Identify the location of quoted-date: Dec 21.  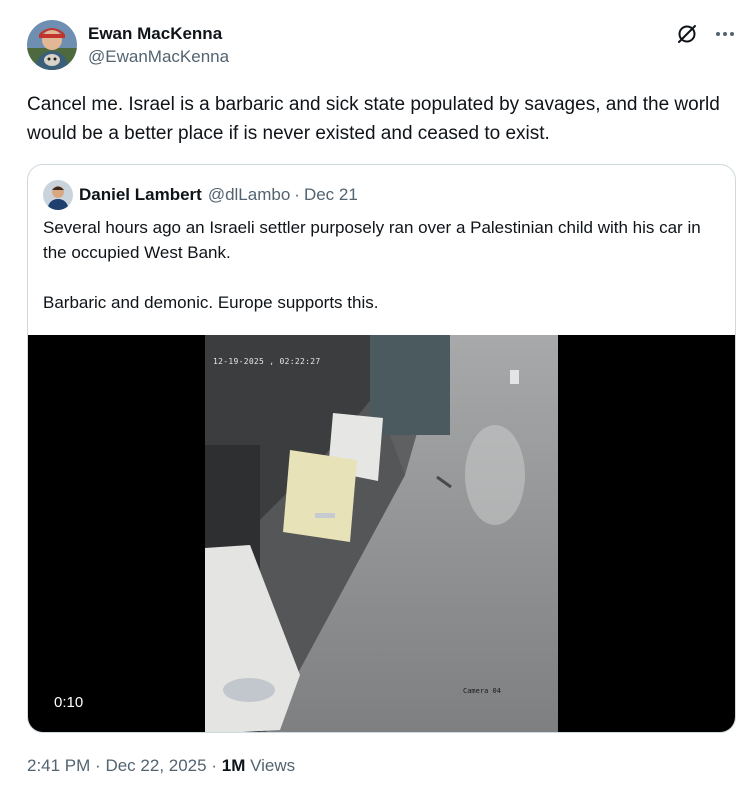
(330, 194).